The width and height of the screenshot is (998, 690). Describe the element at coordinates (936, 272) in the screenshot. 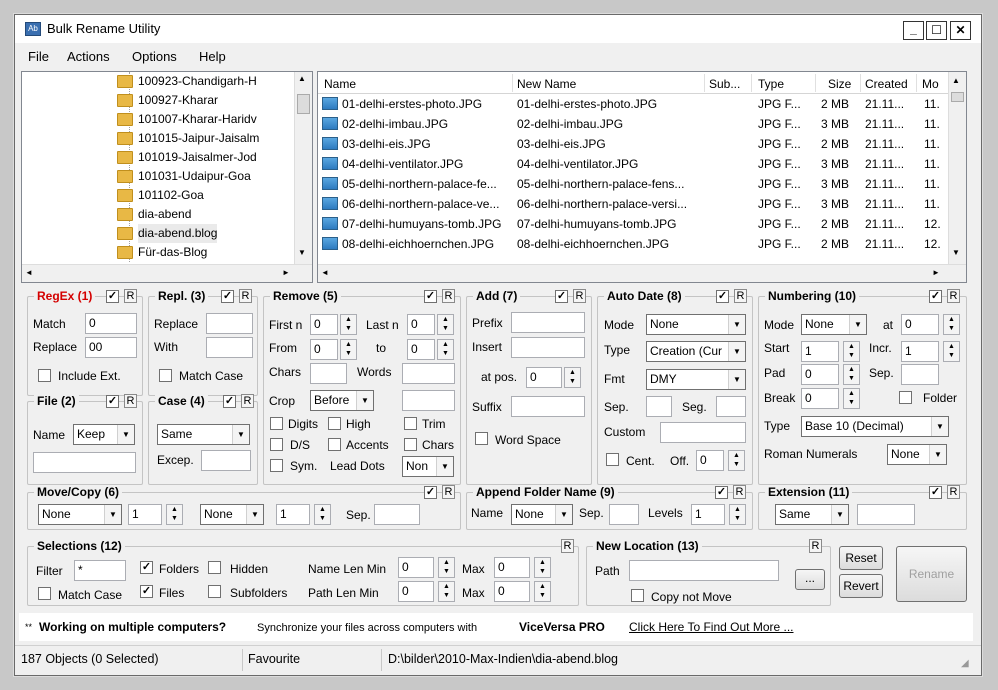

I see `scroll-right-icon: ►` at that location.